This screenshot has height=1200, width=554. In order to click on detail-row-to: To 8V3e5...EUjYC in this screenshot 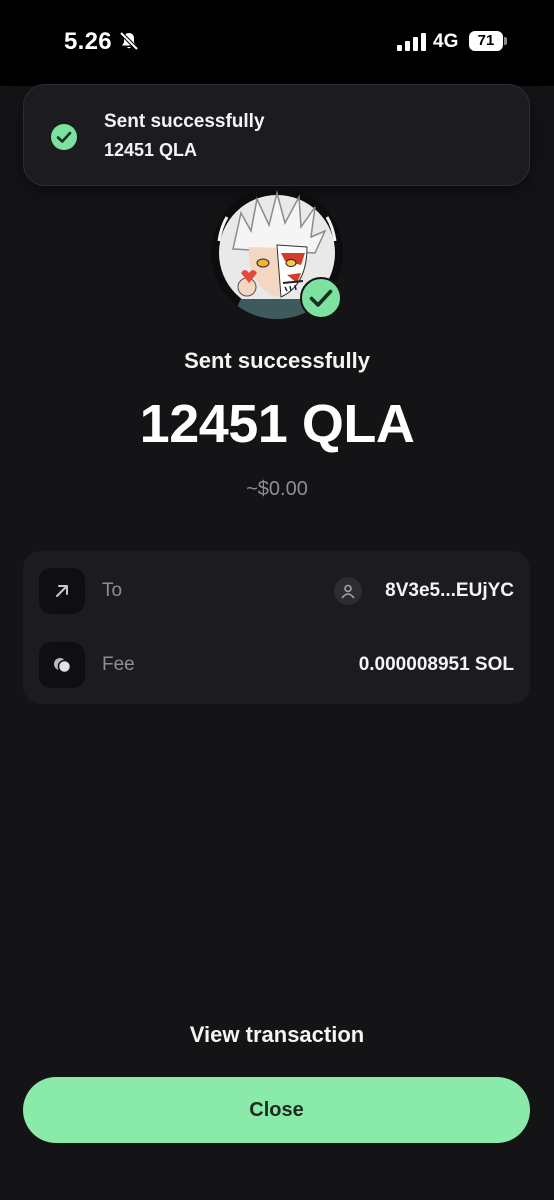, I will do `click(276, 591)`.